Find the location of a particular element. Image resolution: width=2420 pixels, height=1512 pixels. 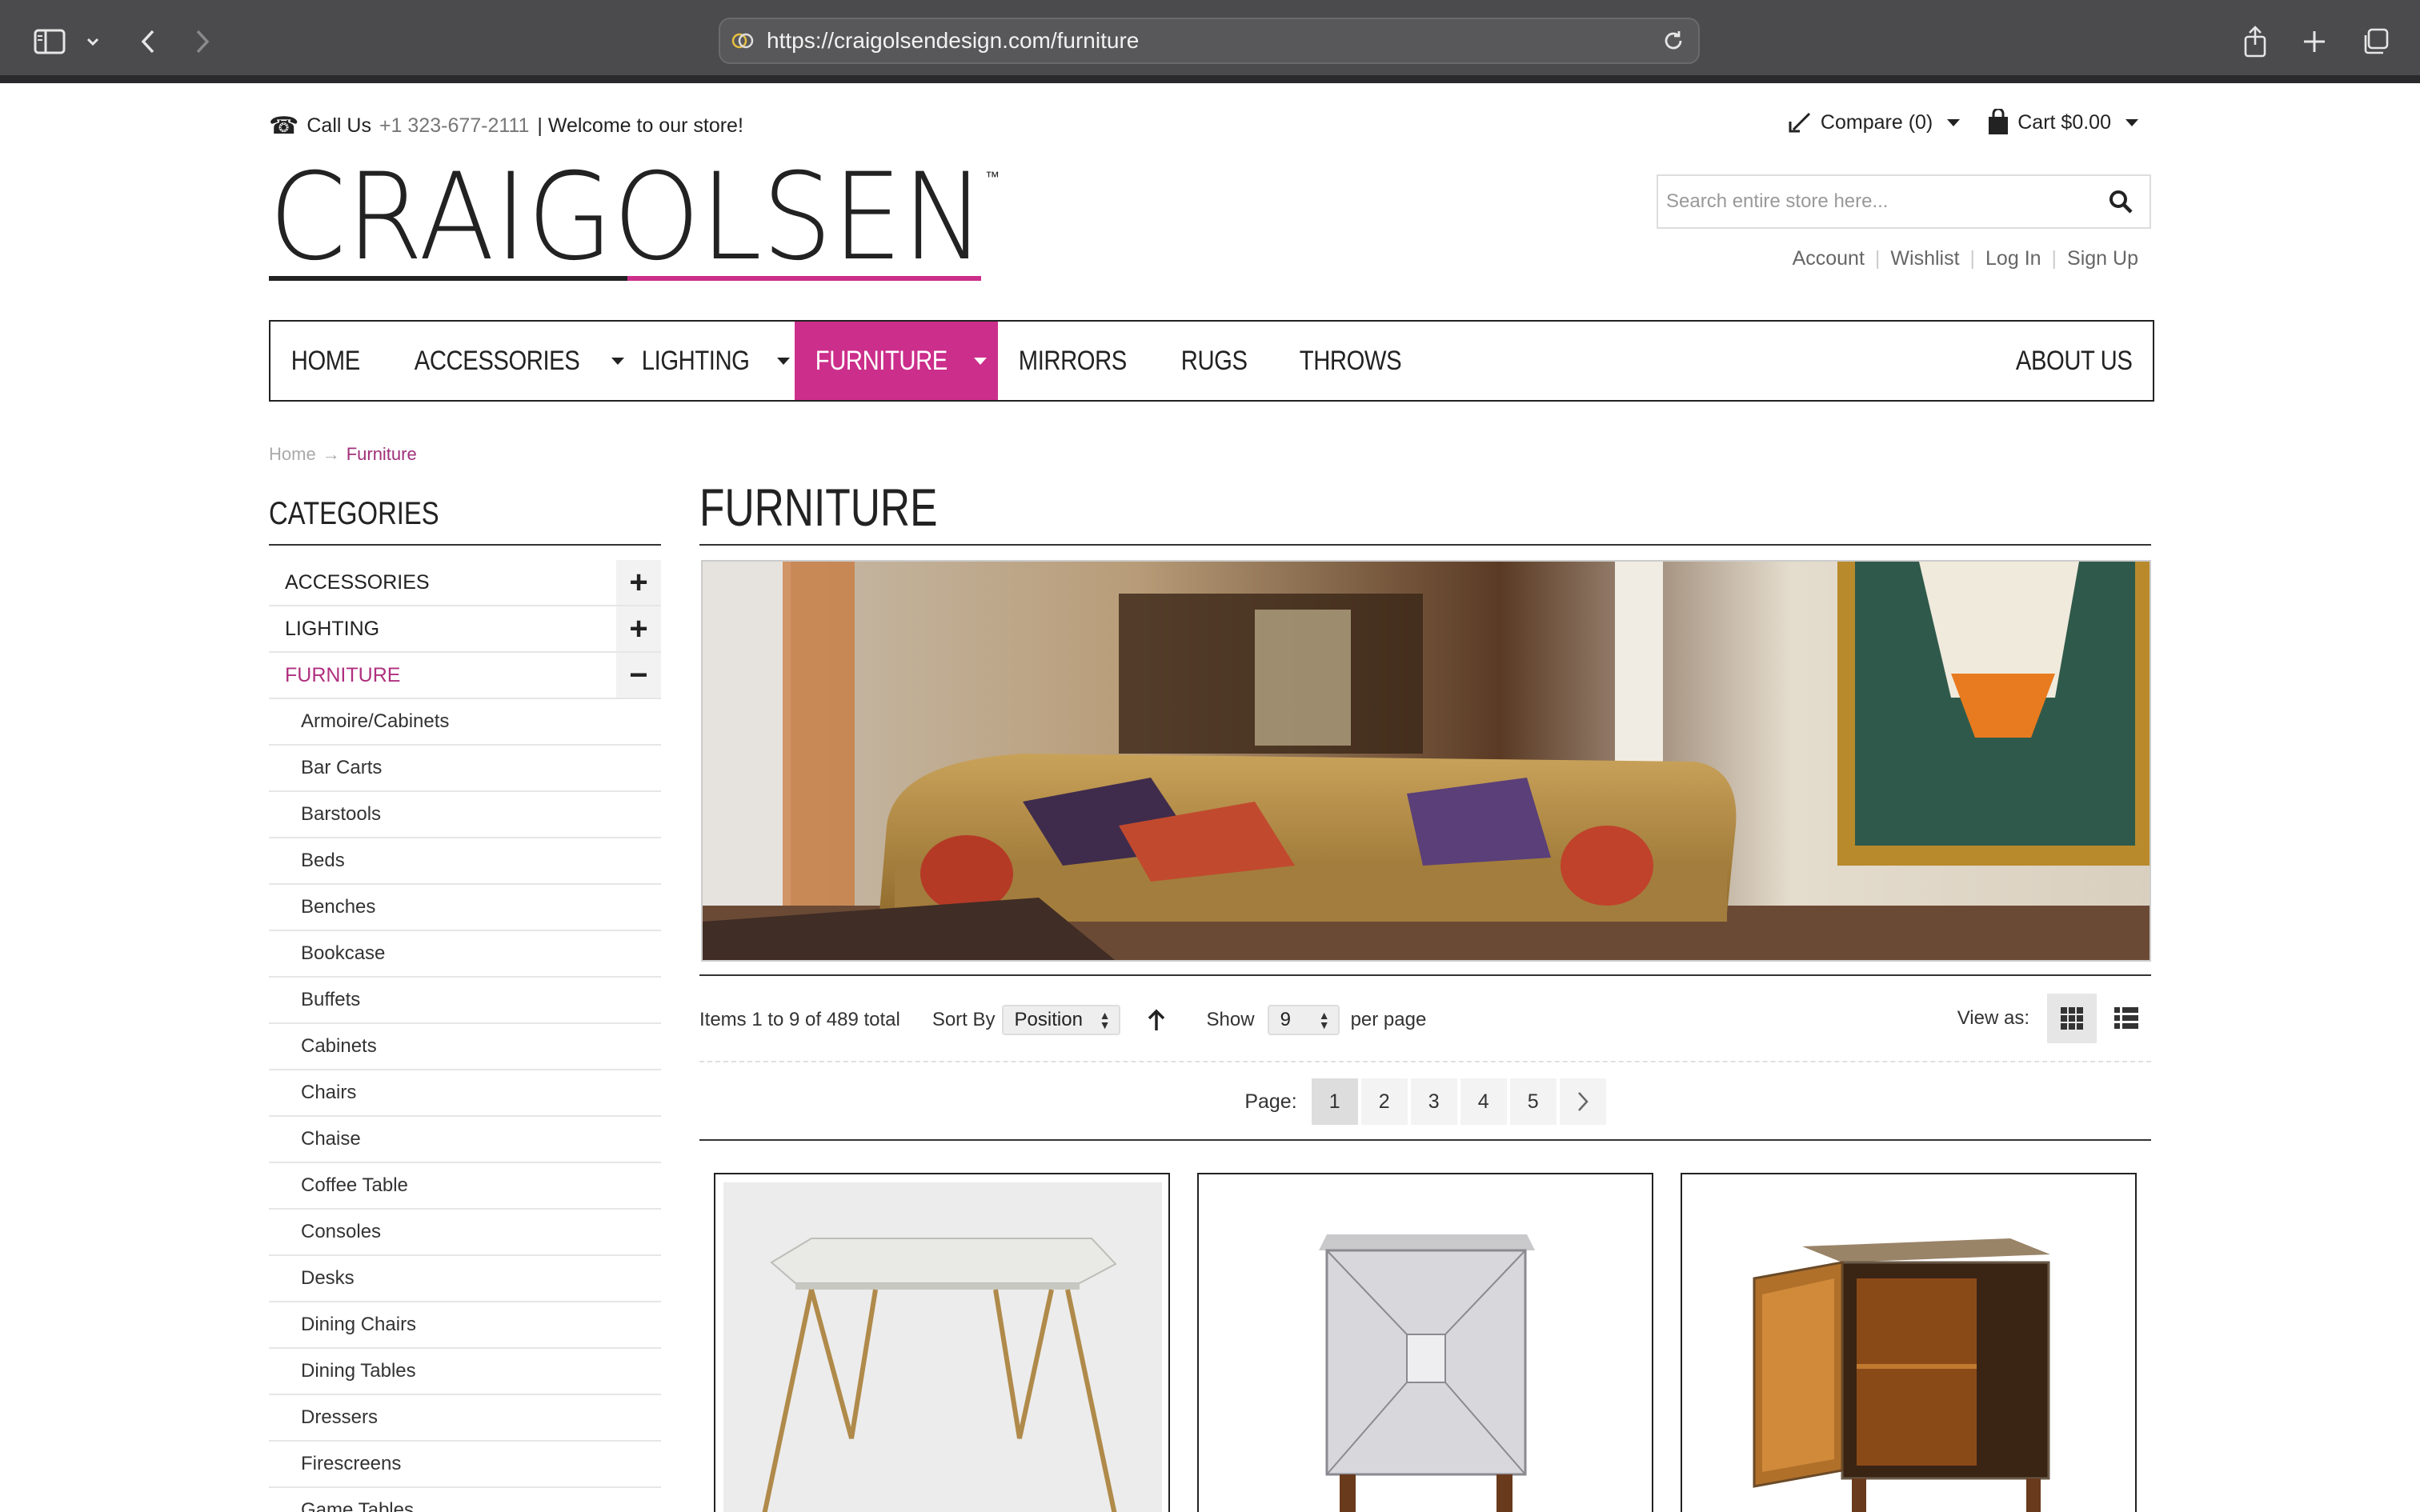

site-icon is located at coordinates (742, 41).